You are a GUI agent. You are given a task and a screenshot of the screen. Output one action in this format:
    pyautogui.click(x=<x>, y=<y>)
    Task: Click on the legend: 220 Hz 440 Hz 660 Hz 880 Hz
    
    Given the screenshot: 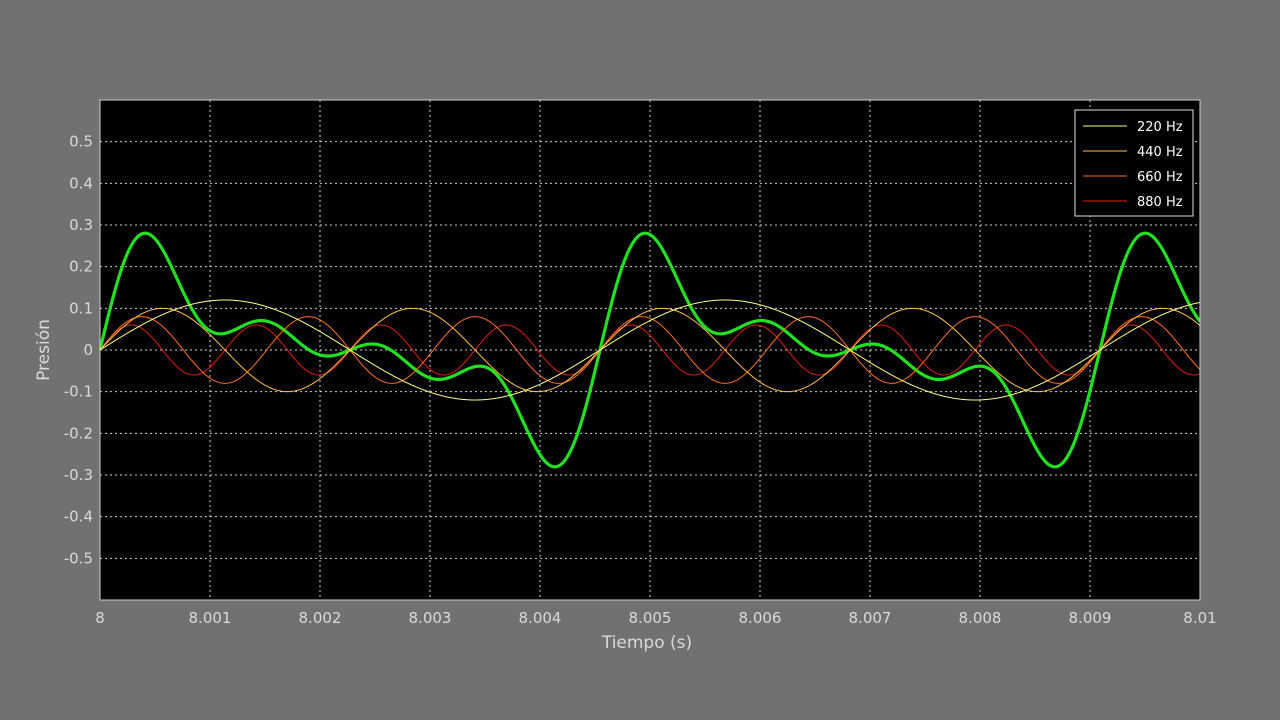 What is the action you would take?
    pyautogui.click(x=1134, y=163)
    